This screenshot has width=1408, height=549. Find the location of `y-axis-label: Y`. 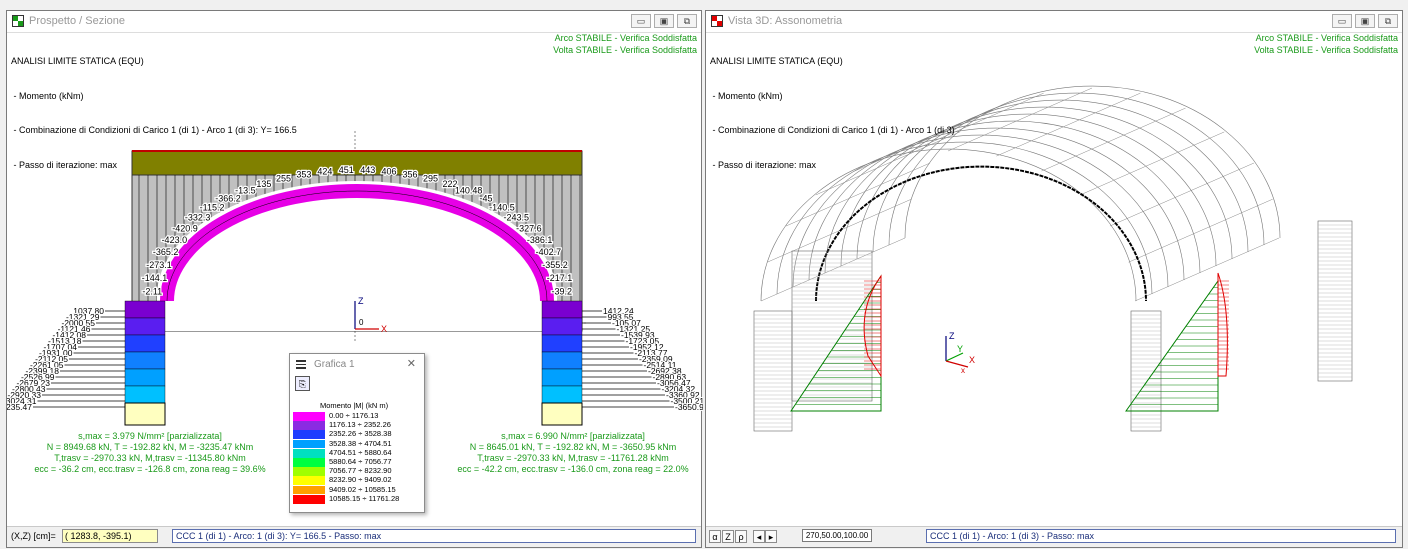

y-axis-label: Y is located at coordinates (960, 349).